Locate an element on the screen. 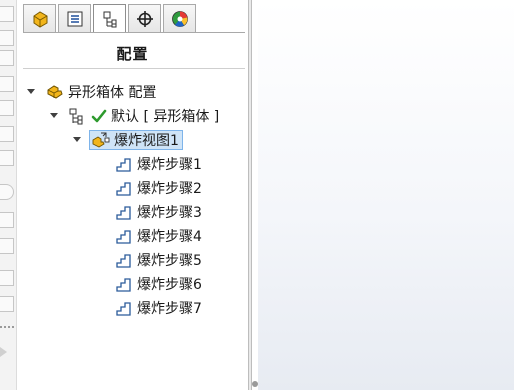 Image resolution: width=514 pixels, height=390 pixels. manager-tab-bar is located at coordinates (130, 18).